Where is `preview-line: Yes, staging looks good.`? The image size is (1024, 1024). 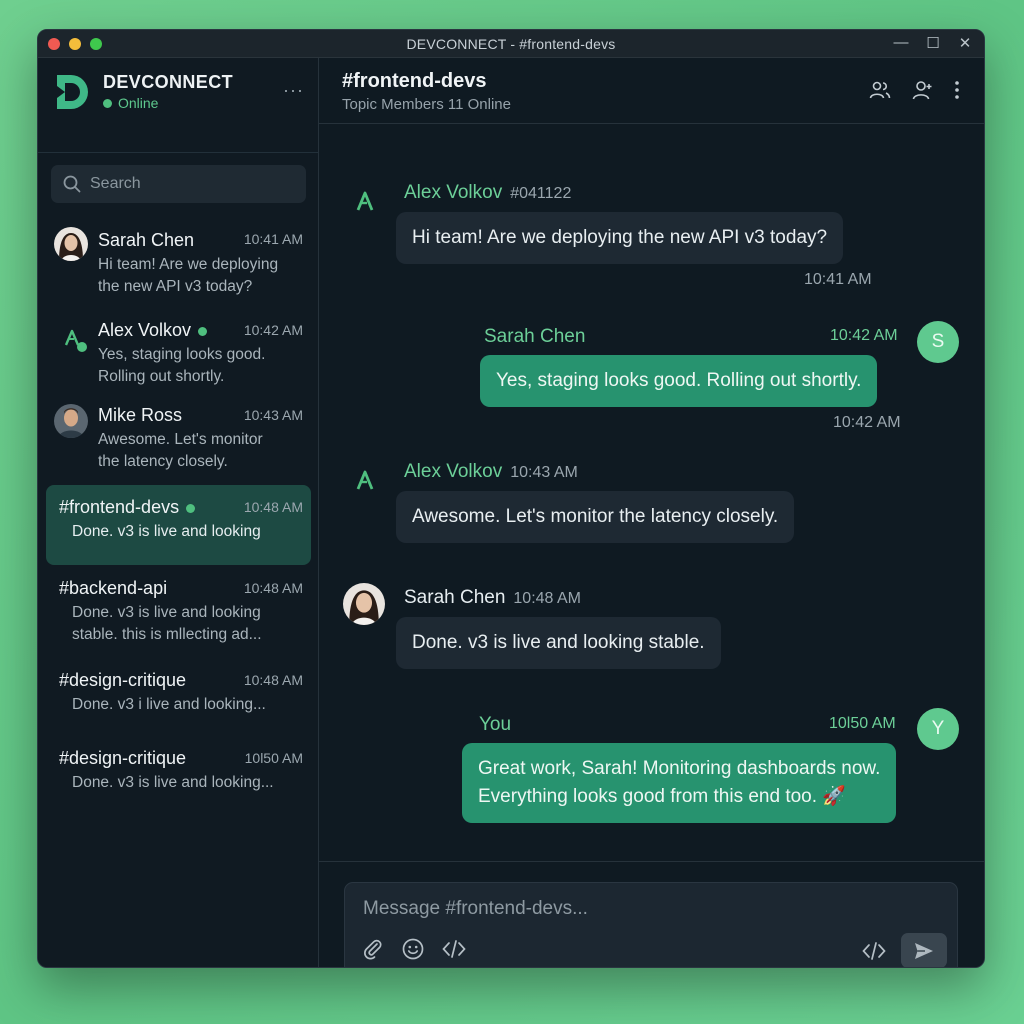 preview-line: Yes, staging looks good. is located at coordinates (182, 354).